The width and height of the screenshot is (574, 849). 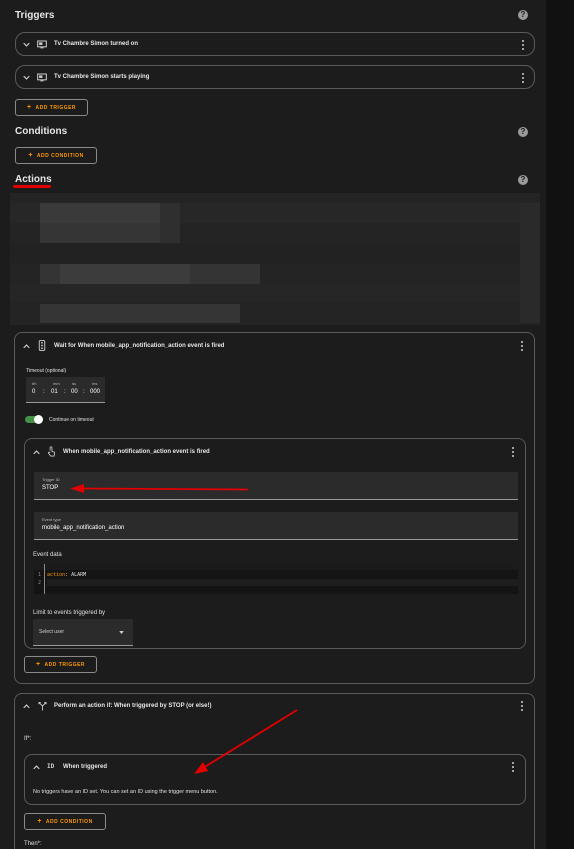 What do you see at coordinates (246, 741) in the screenshot?
I see `annotation-arrow-when-triggered` at bounding box center [246, 741].